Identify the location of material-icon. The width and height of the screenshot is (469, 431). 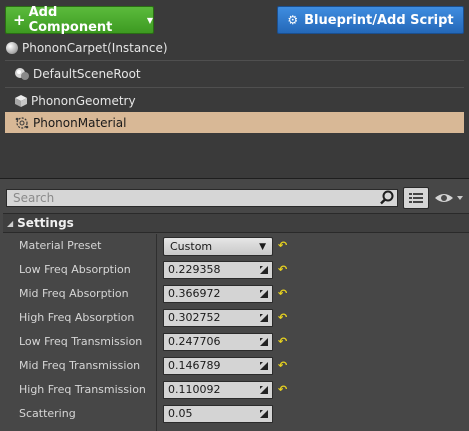
(22, 122).